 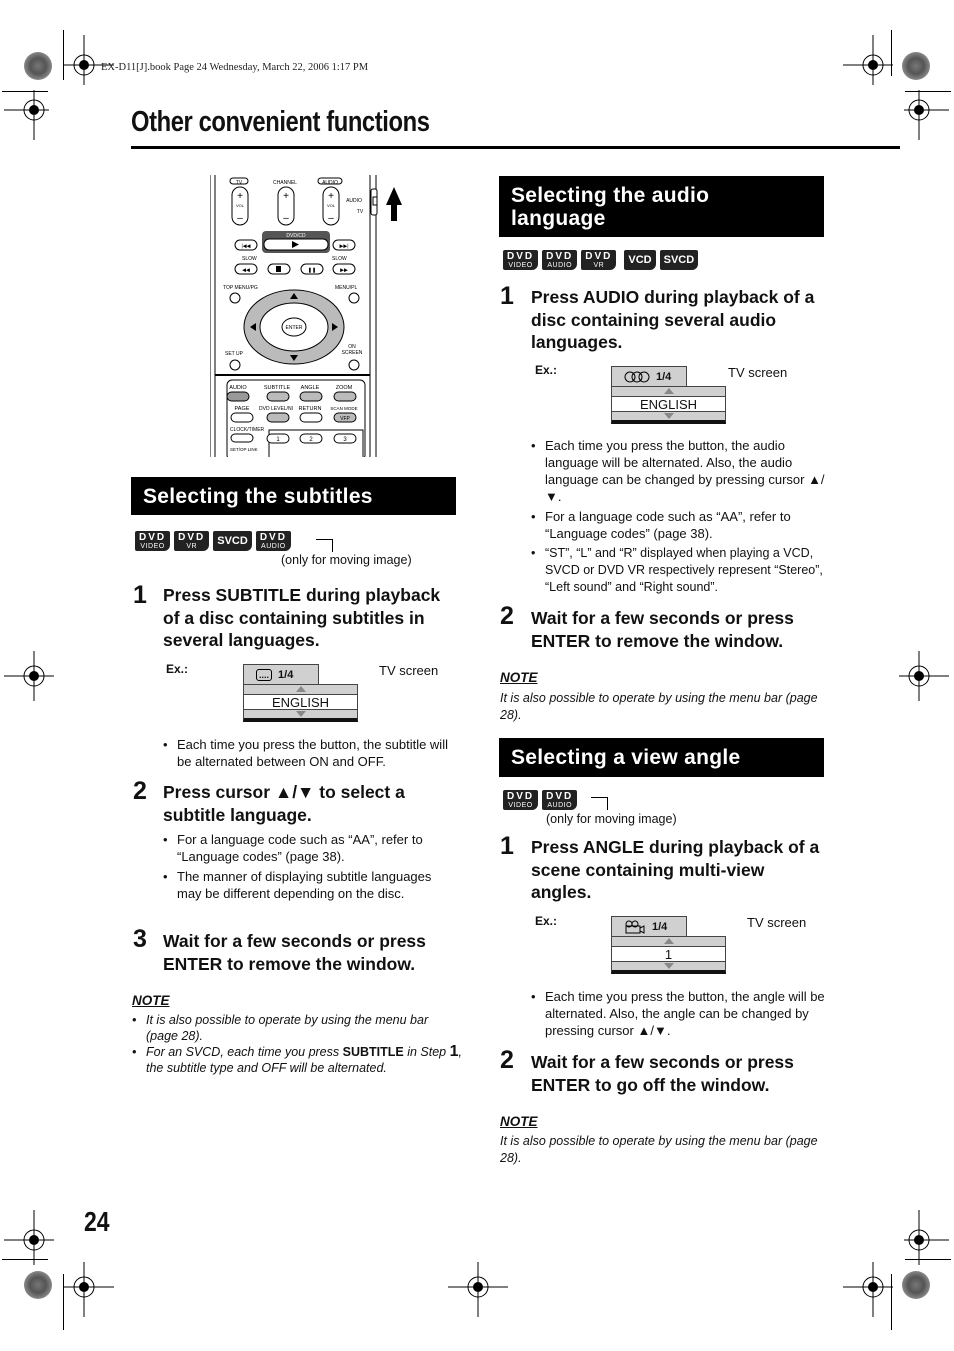 I want to click on osd-down-arrow-icon, so click(x=300, y=714).